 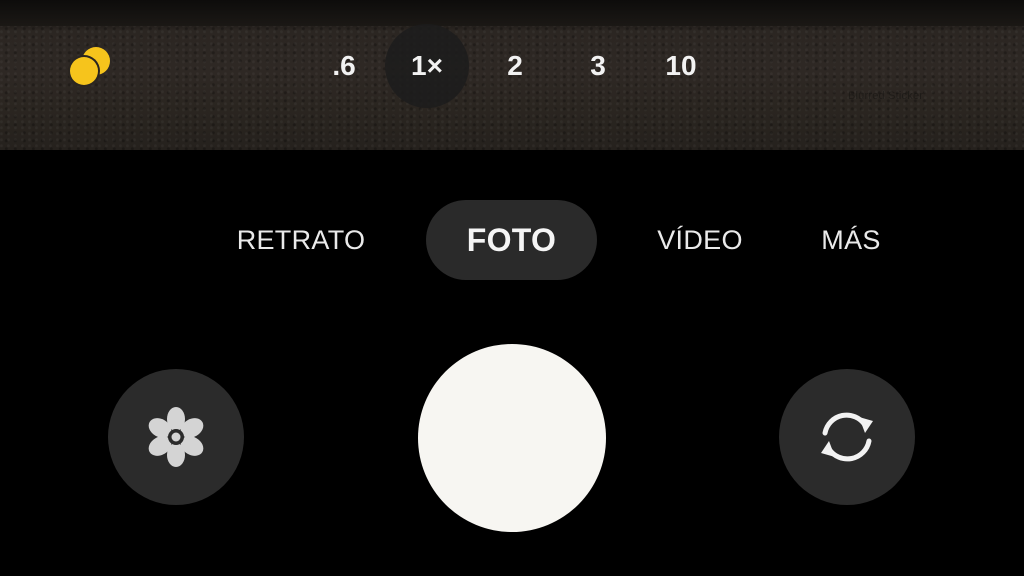 What do you see at coordinates (886, 96) in the screenshot?
I see `viewfinder-watermark: Blurred Sticker` at bounding box center [886, 96].